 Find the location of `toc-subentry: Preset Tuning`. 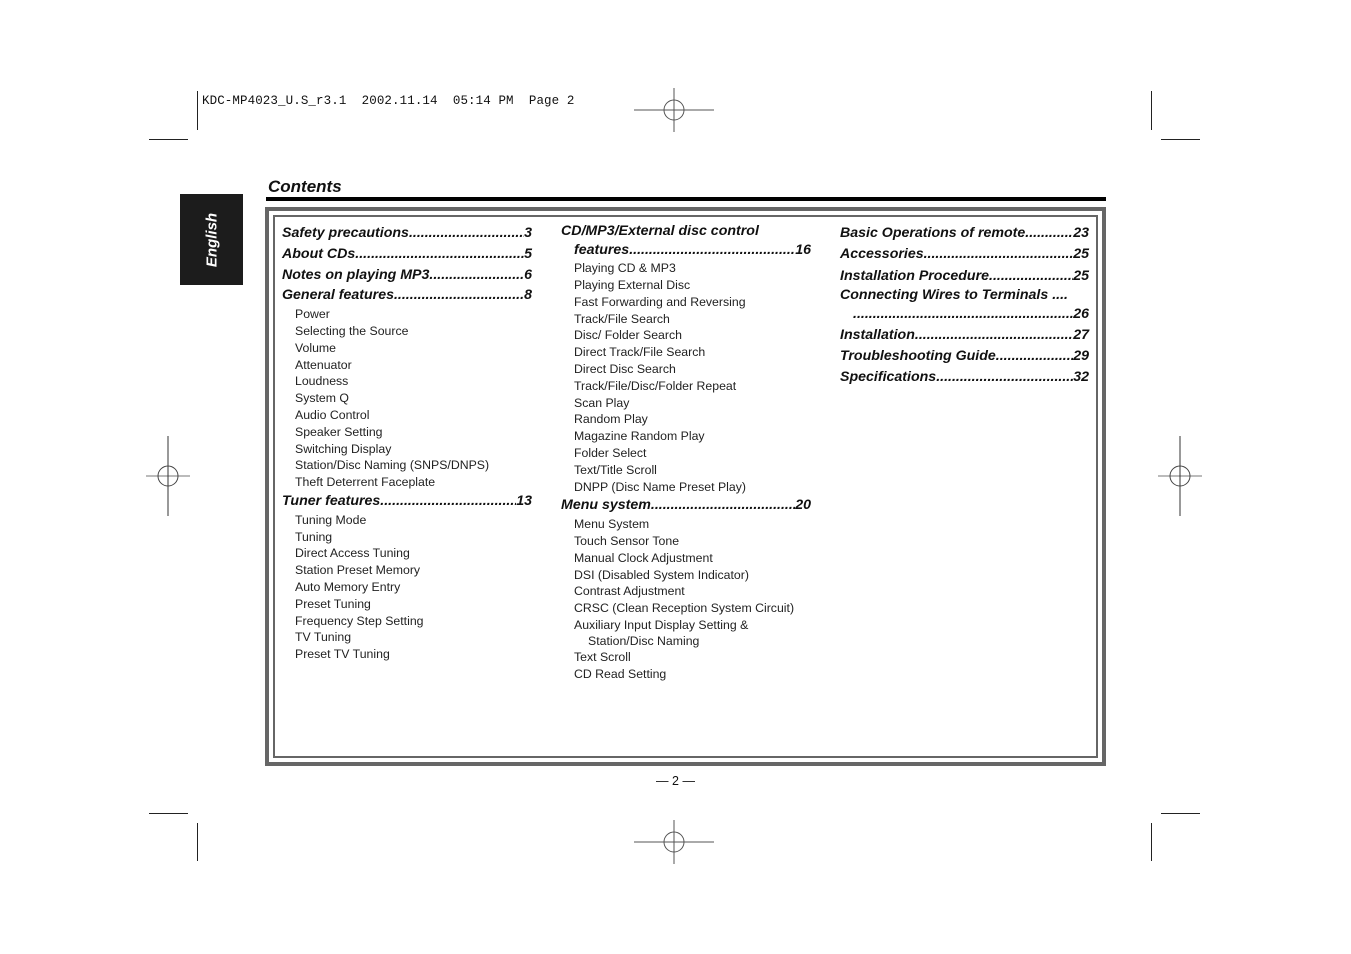

toc-subentry: Preset Tuning is located at coordinates (407, 604).